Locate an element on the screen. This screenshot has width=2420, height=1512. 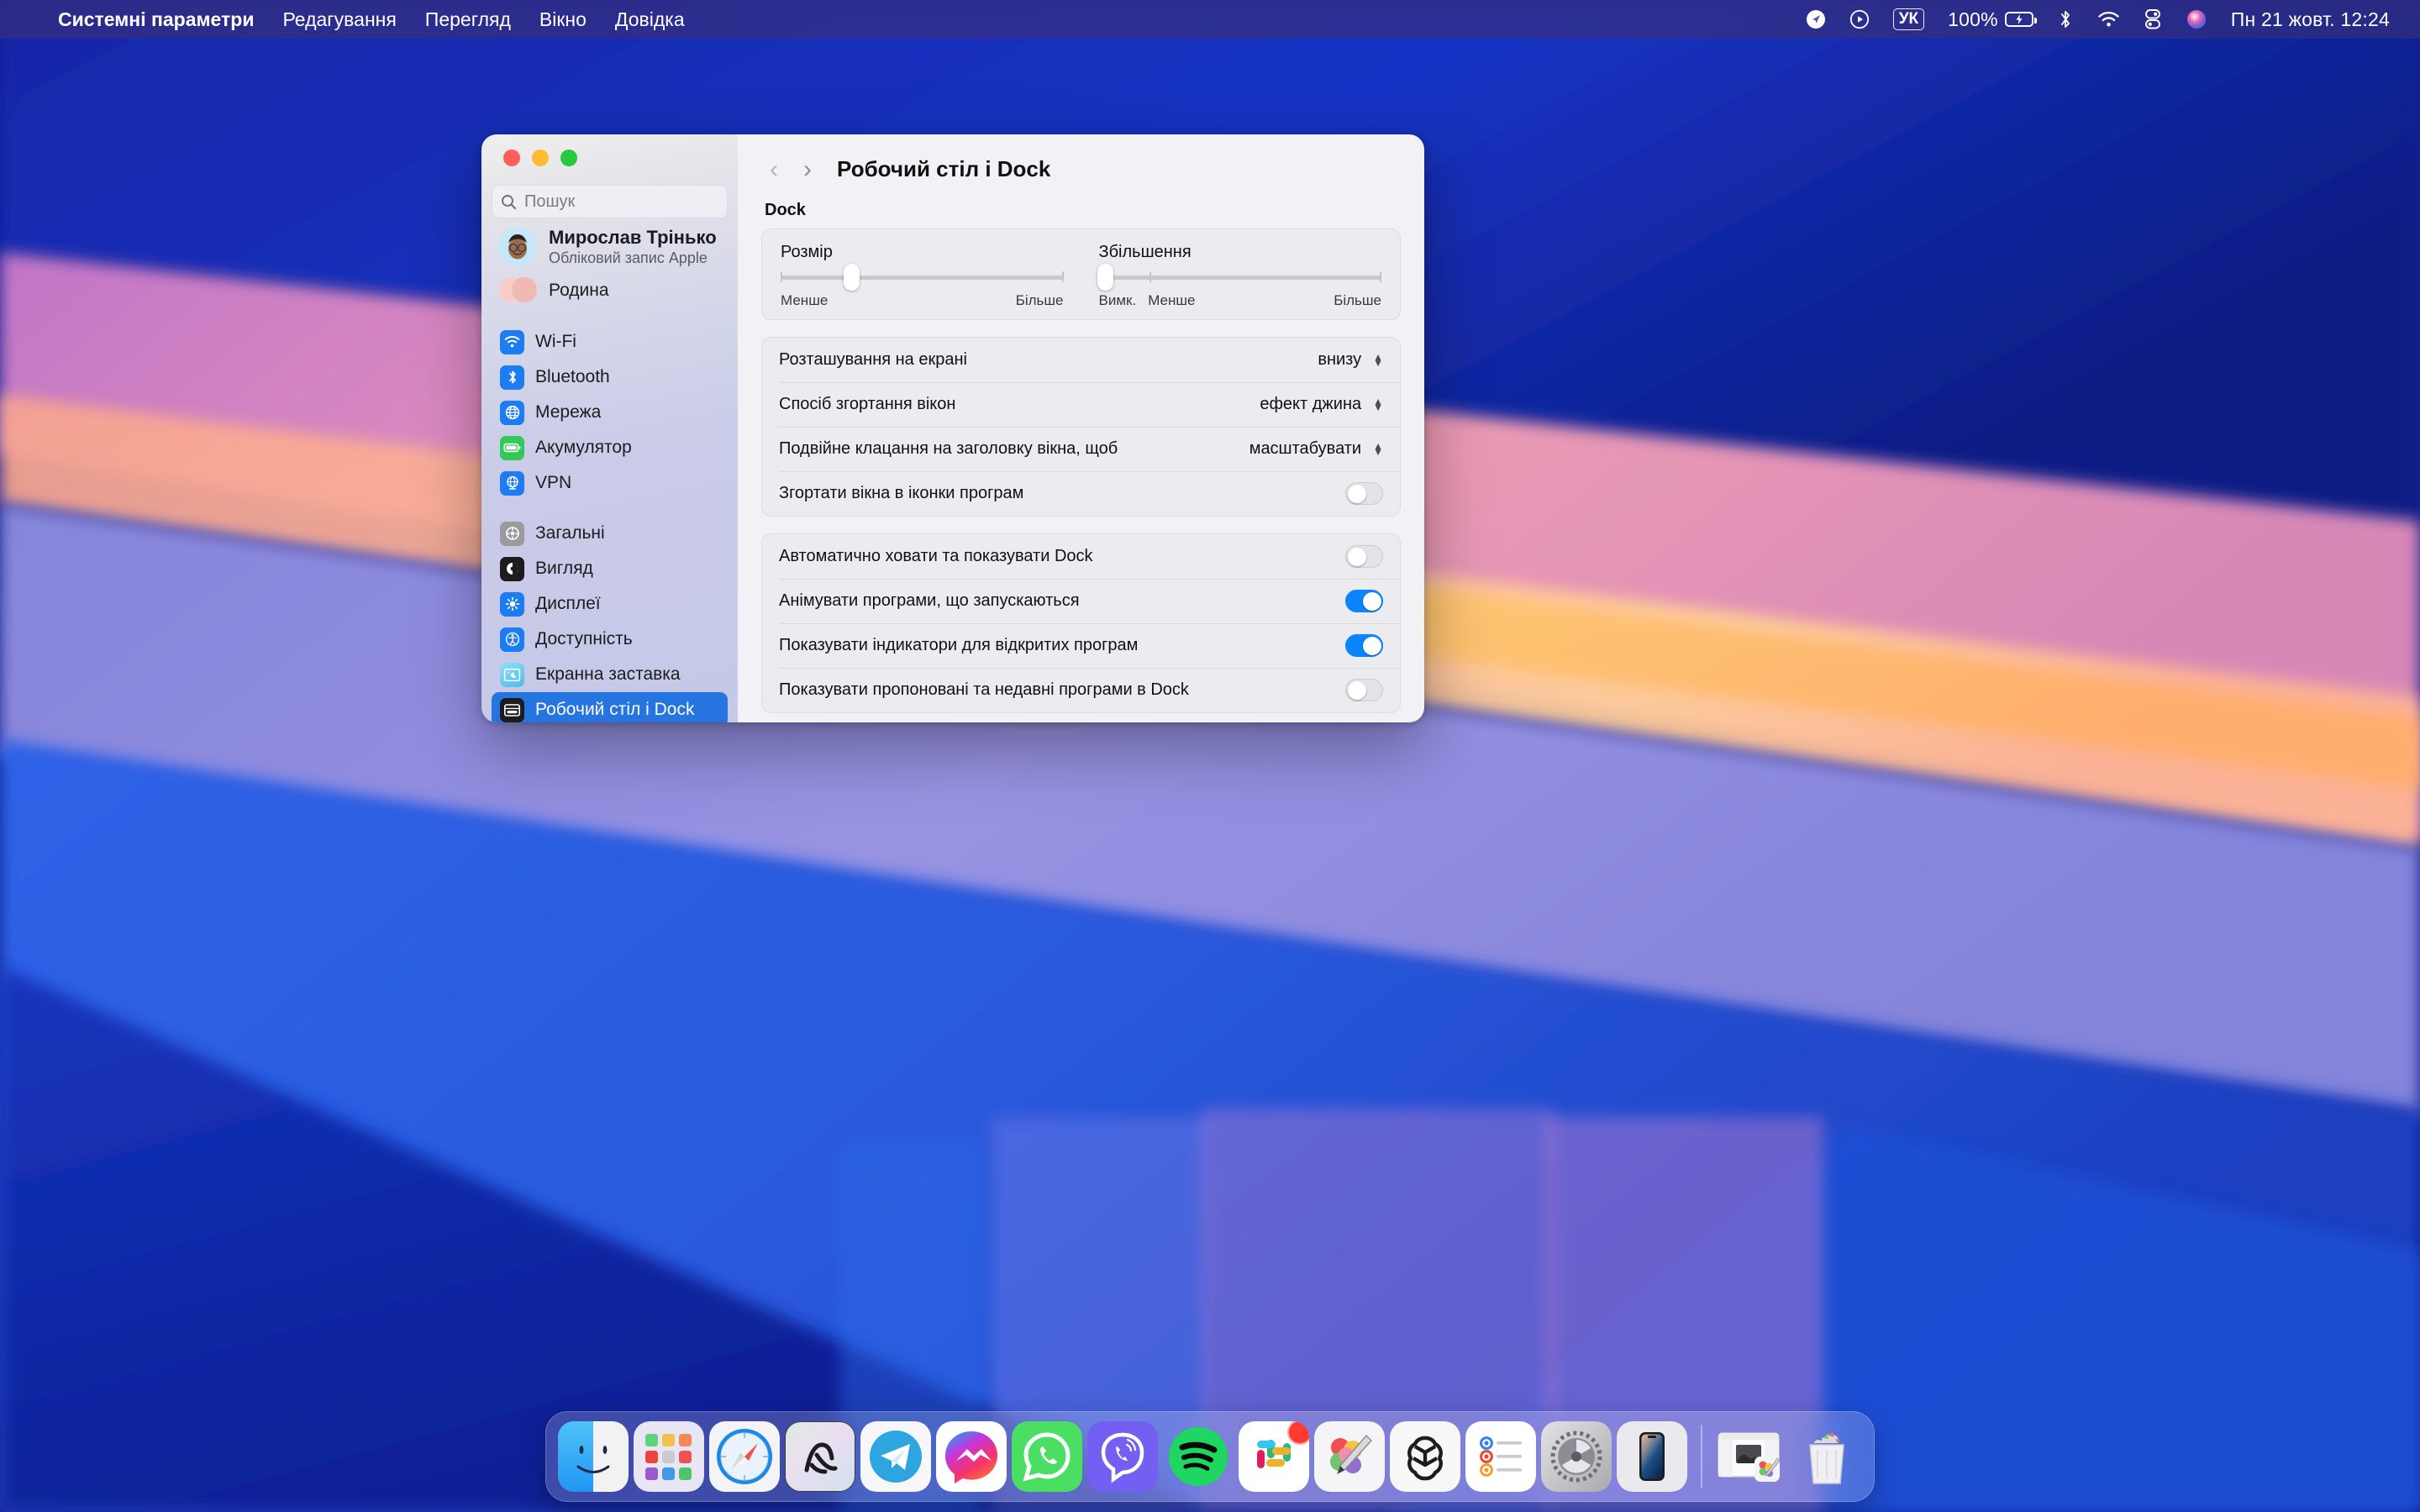
chevron-left-icon: ‹ is located at coordinates (773, 169).